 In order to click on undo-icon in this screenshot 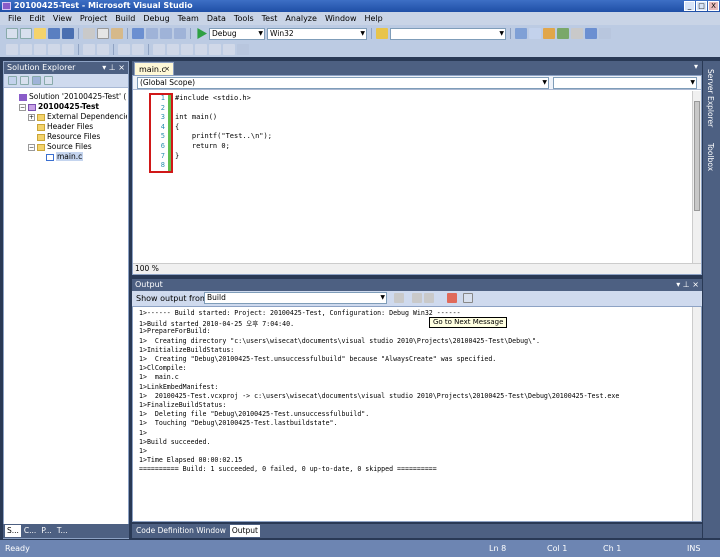, I will do `click(138, 33)`.